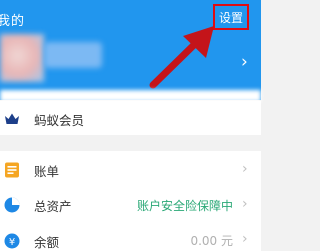 Image resolution: width=320 pixels, height=251 pixels. I want to click on balance-amount: 0.00 元, so click(211, 241).